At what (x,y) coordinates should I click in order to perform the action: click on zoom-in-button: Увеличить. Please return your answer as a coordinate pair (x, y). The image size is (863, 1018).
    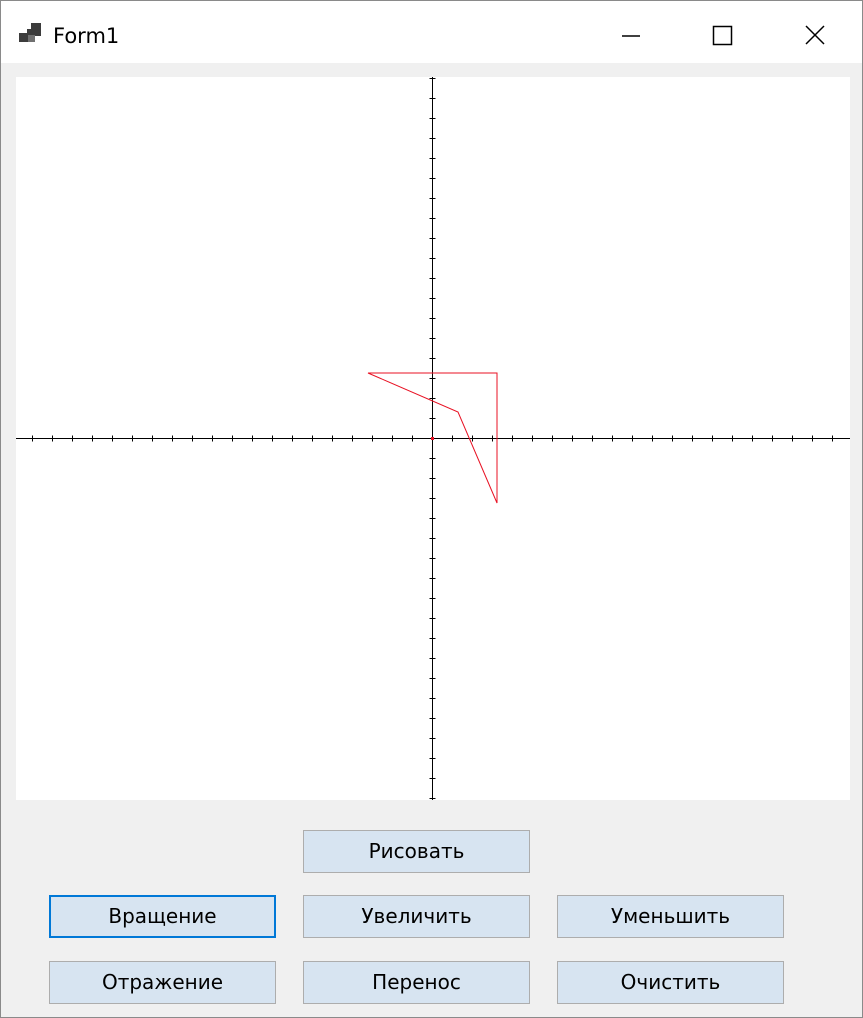
    Looking at the image, I should click on (416, 916).